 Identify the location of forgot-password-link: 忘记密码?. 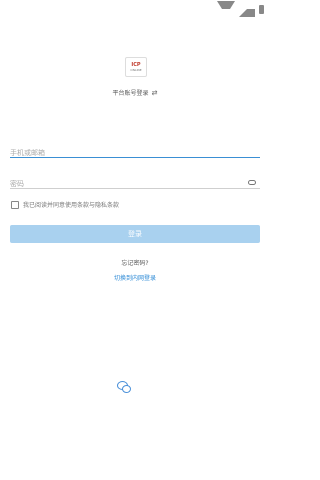
(135, 262).